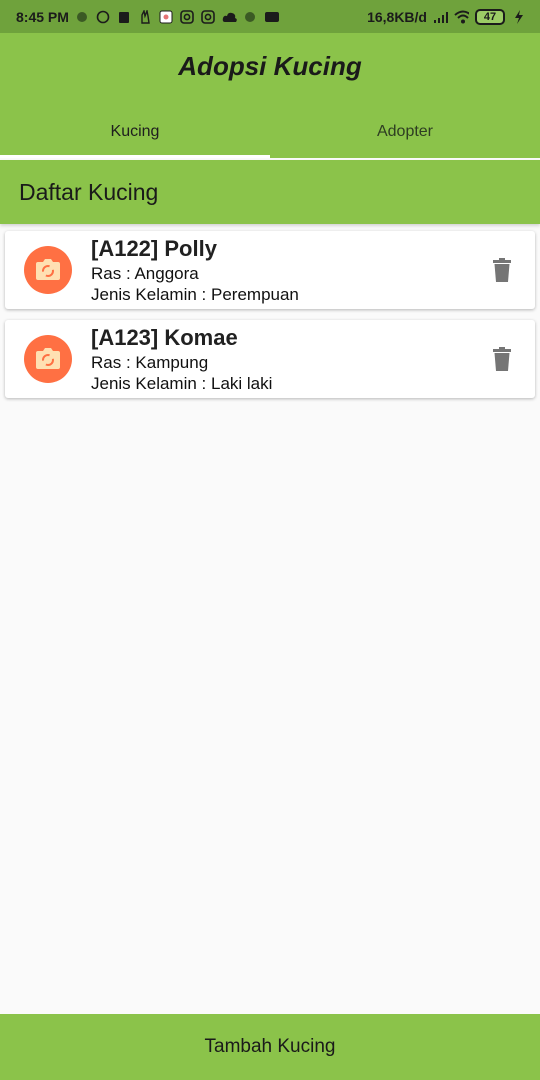 Image resolution: width=540 pixels, height=1080 pixels. I want to click on cat-ras: Ras : Kampung, so click(150, 362).